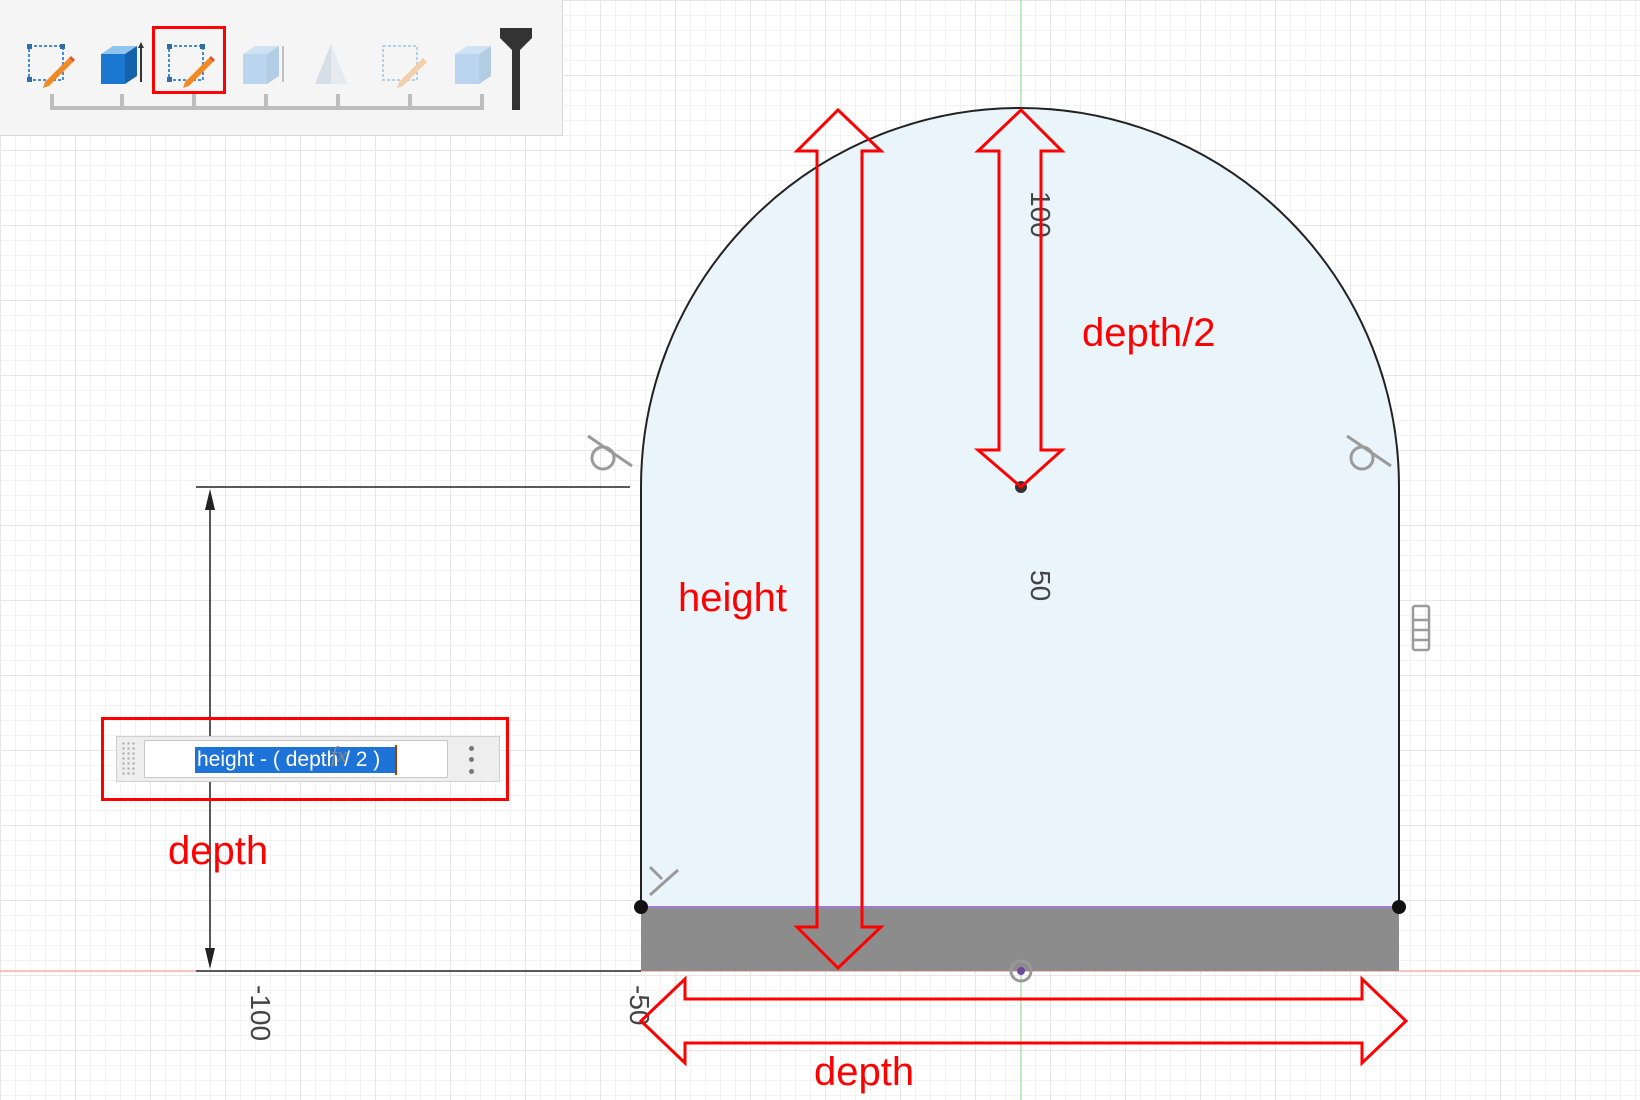 This screenshot has width=1640, height=1100. I want to click on active-tool-highlight, so click(189, 60).